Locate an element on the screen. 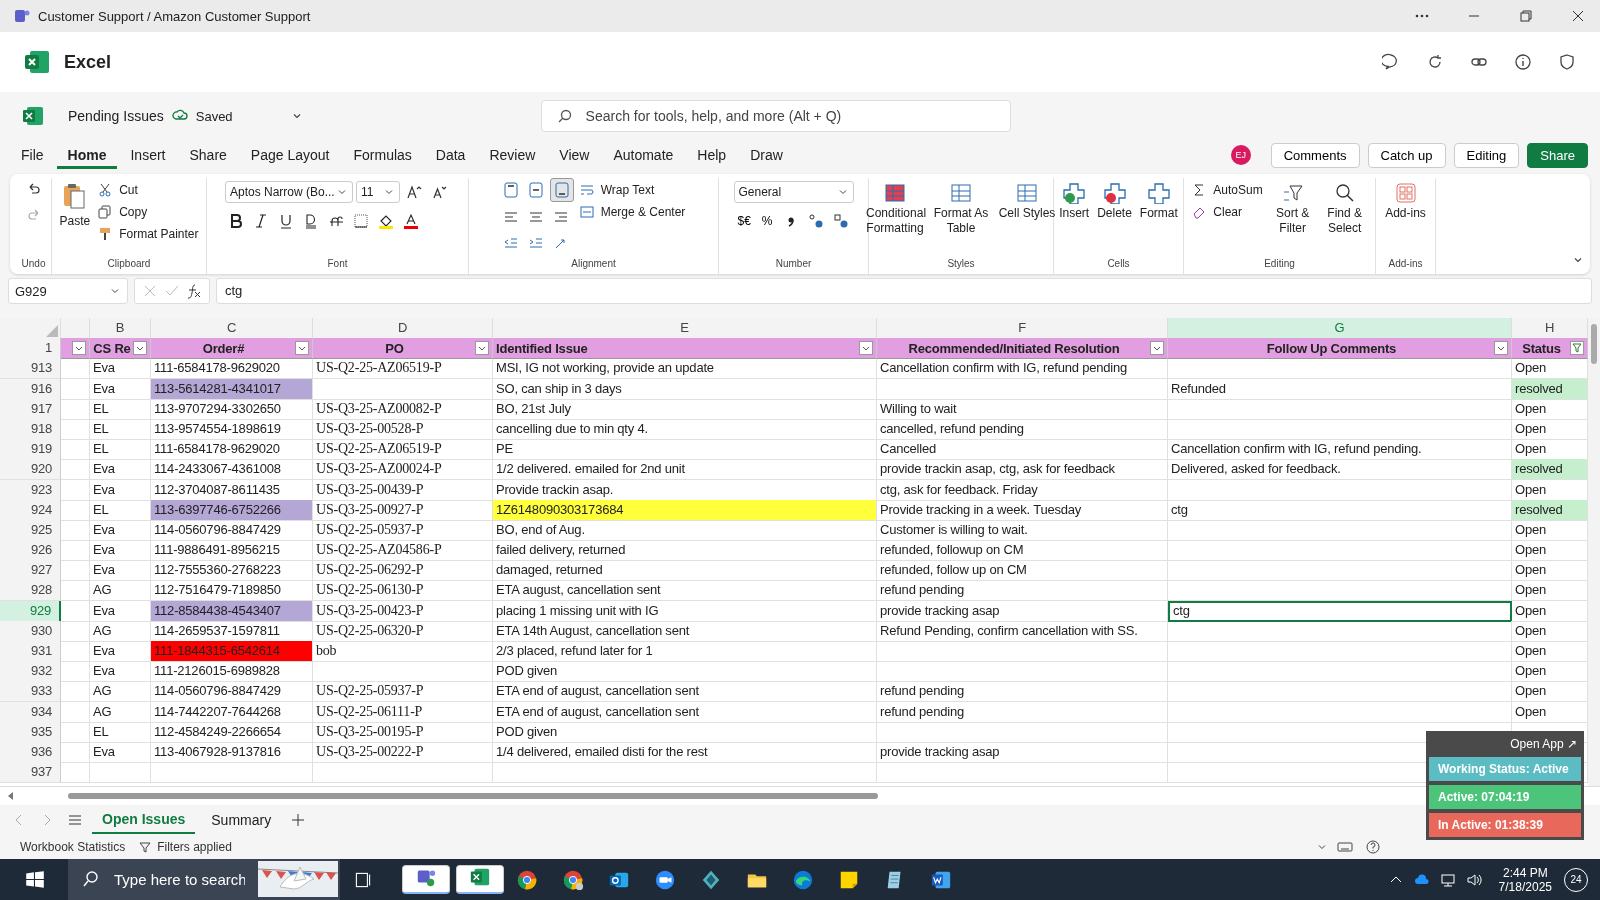 This screenshot has width=1600, height=900. header-cell: PO is located at coordinates (403, 349).